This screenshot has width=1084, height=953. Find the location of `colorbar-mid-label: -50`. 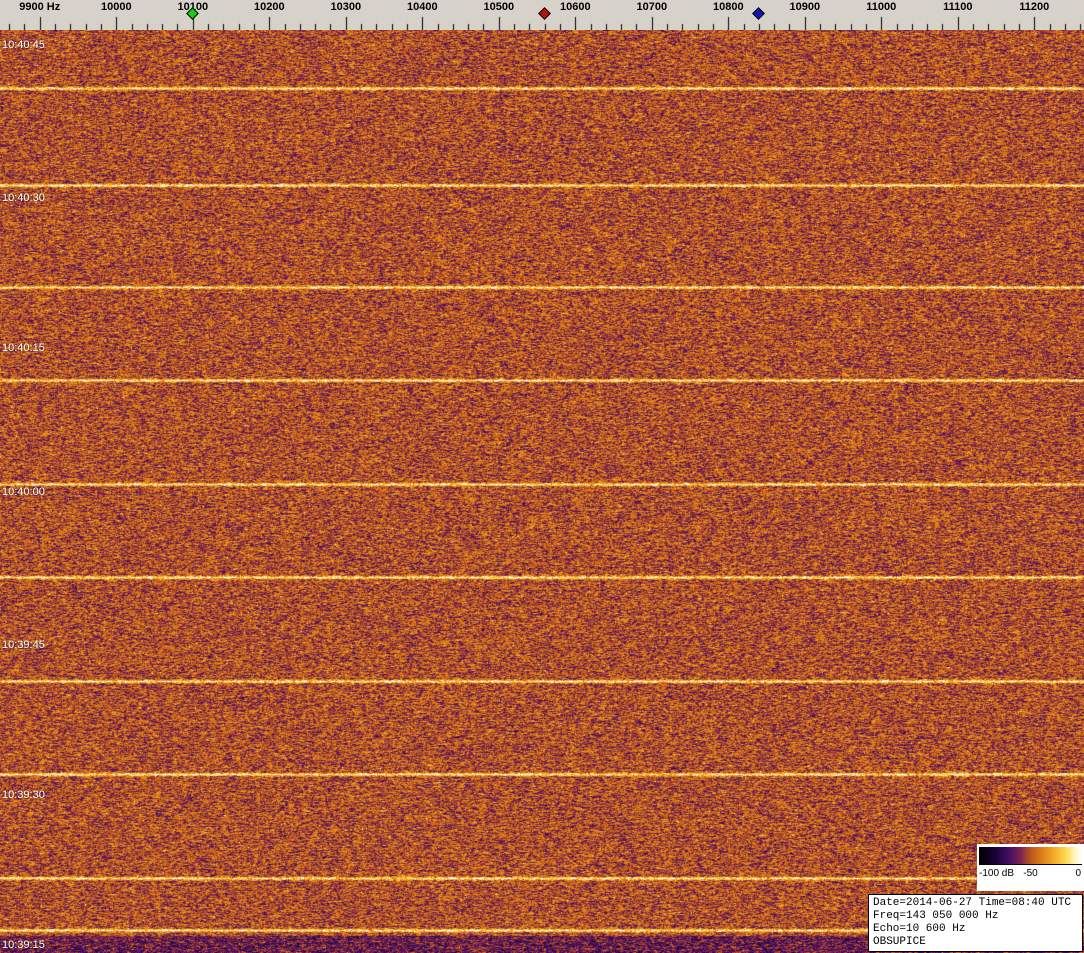

colorbar-mid-label: -50 is located at coordinates (1030, 873).